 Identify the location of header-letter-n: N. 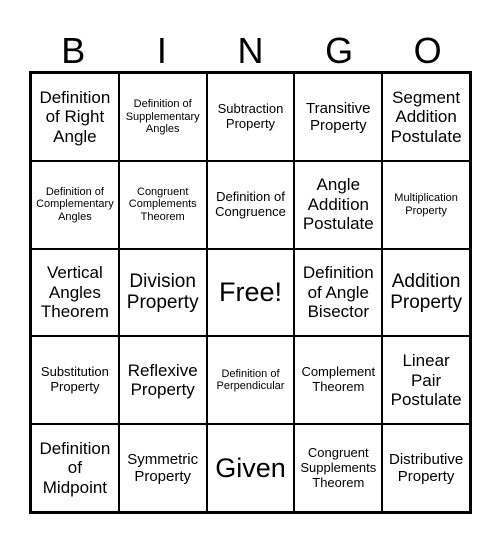
(250, 50).